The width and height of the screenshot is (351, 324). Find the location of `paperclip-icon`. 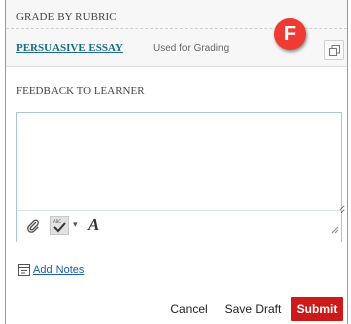

paperclip-icon is located at coordinates (33, 228).